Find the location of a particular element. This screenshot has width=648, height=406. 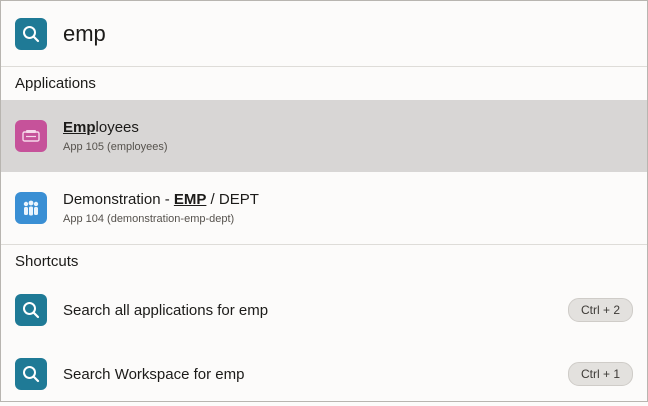

search-input is located at coordinates (323, 33).